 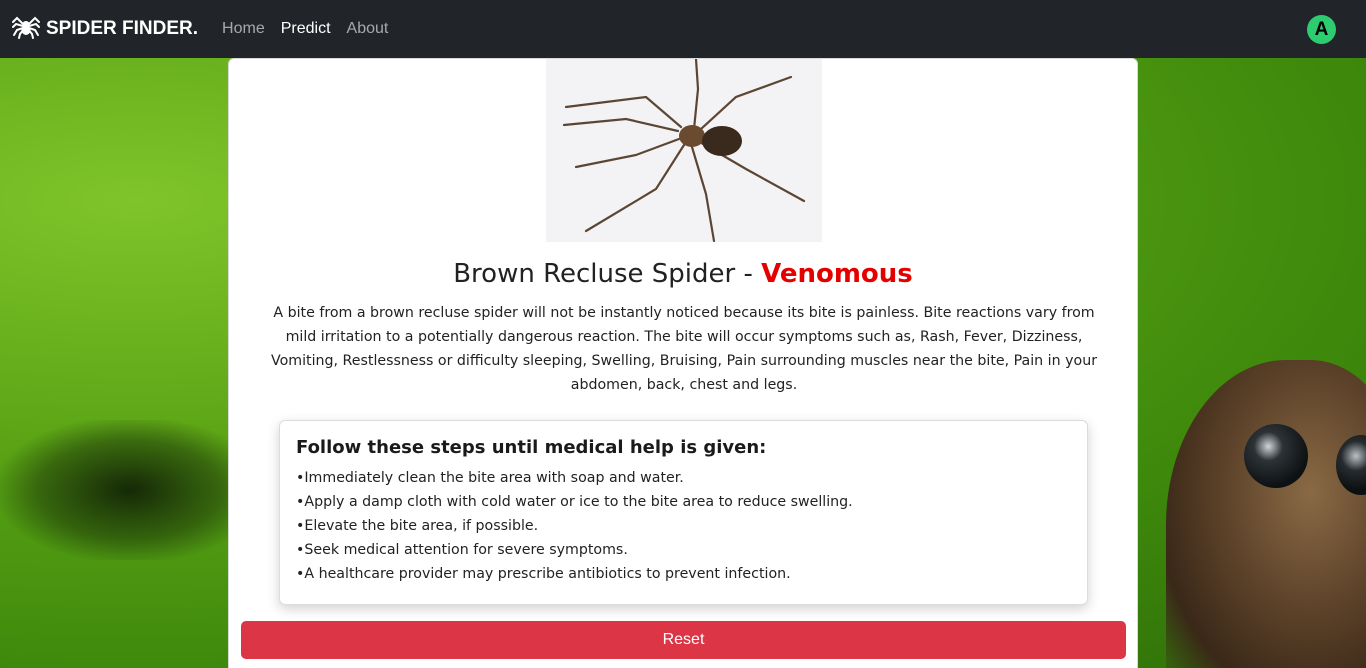 What do you see at coordinates (1276, 456) in the screenshot?
I see `background-spider-eye` at bounding box center [1276, 456].